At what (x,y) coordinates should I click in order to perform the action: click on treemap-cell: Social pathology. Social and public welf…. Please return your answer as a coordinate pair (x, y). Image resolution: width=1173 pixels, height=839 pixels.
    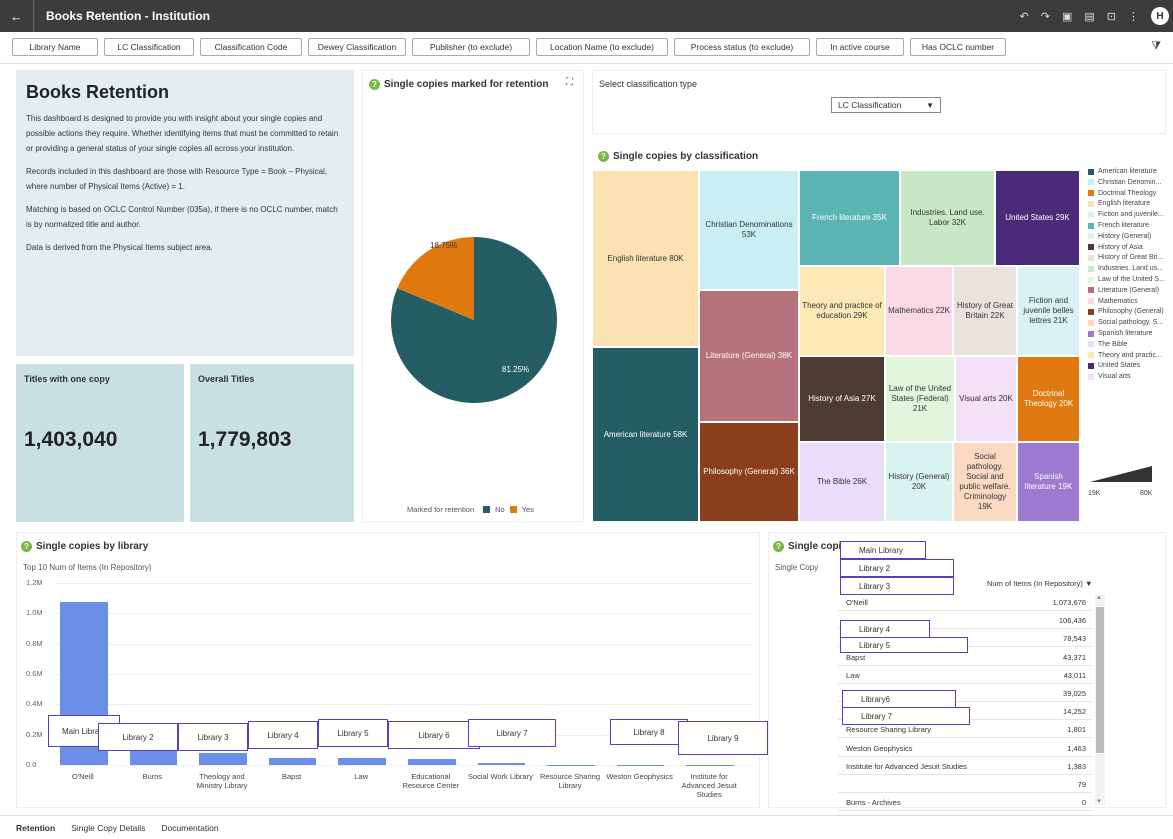
    Looking at the image, I should click on (985, 482).